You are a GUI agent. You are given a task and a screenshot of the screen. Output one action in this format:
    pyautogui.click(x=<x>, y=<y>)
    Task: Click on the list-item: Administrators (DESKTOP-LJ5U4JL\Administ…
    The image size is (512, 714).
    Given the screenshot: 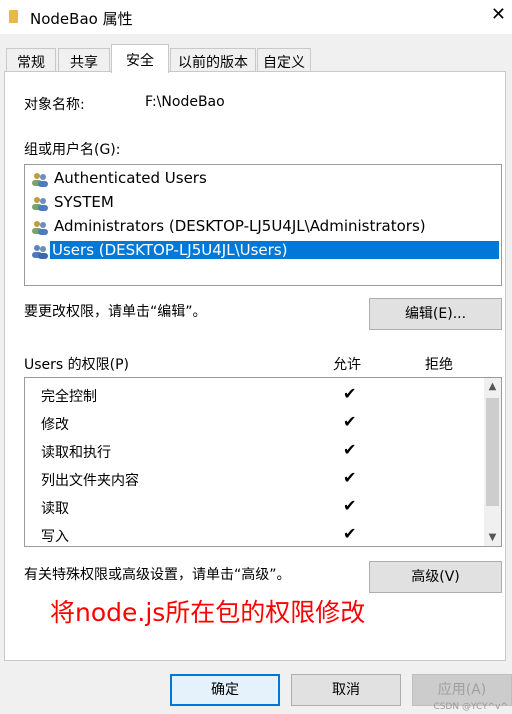 What is the action you would take?
    pyautogui.click(x=264, y=227)
    